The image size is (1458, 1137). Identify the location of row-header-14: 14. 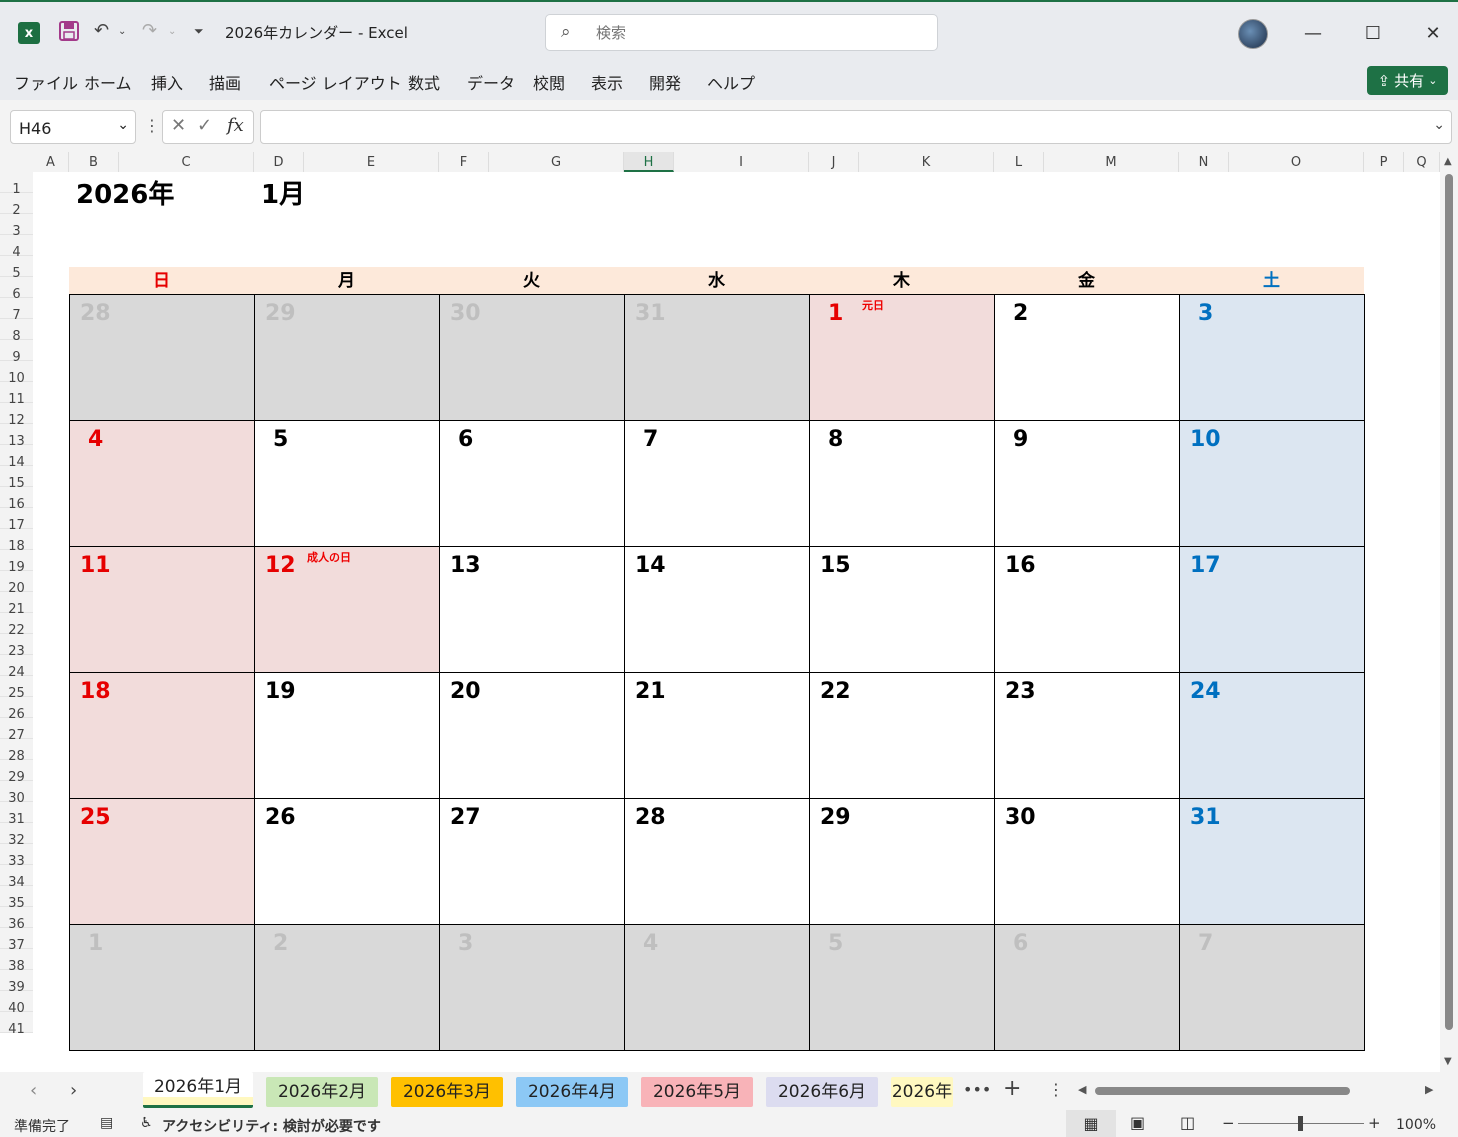
(16, 457).